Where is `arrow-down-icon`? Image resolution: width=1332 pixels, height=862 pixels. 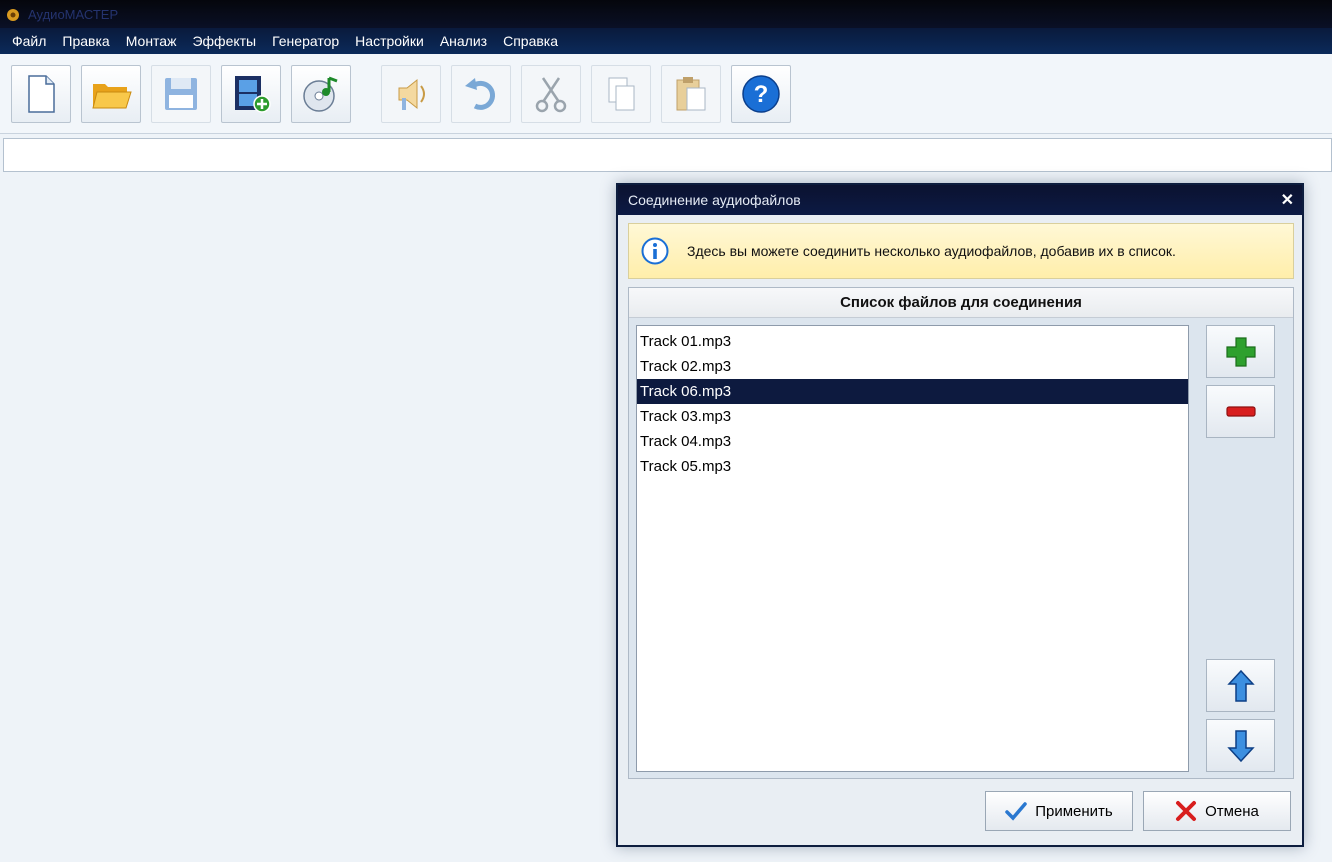
arrow-down-icon is located at coordinates (1240, 745).